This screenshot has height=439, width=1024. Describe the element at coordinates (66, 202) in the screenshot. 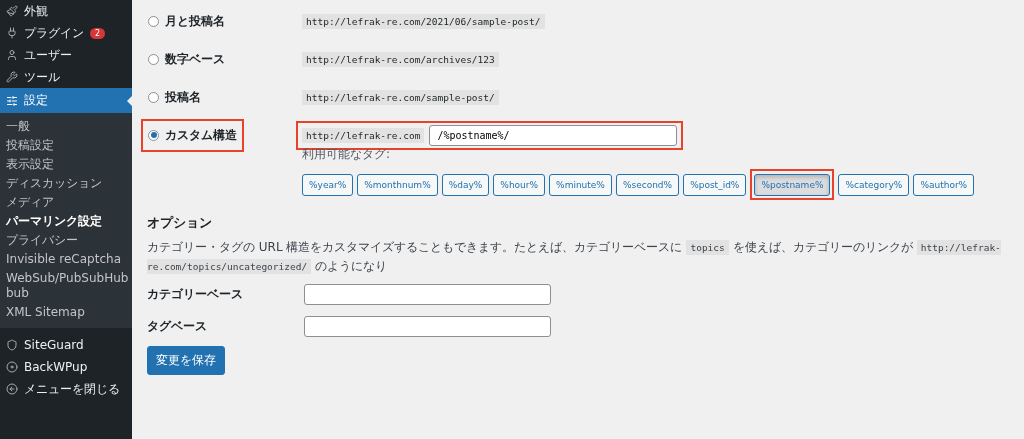

I see `submenu-item: メディア` at that location.